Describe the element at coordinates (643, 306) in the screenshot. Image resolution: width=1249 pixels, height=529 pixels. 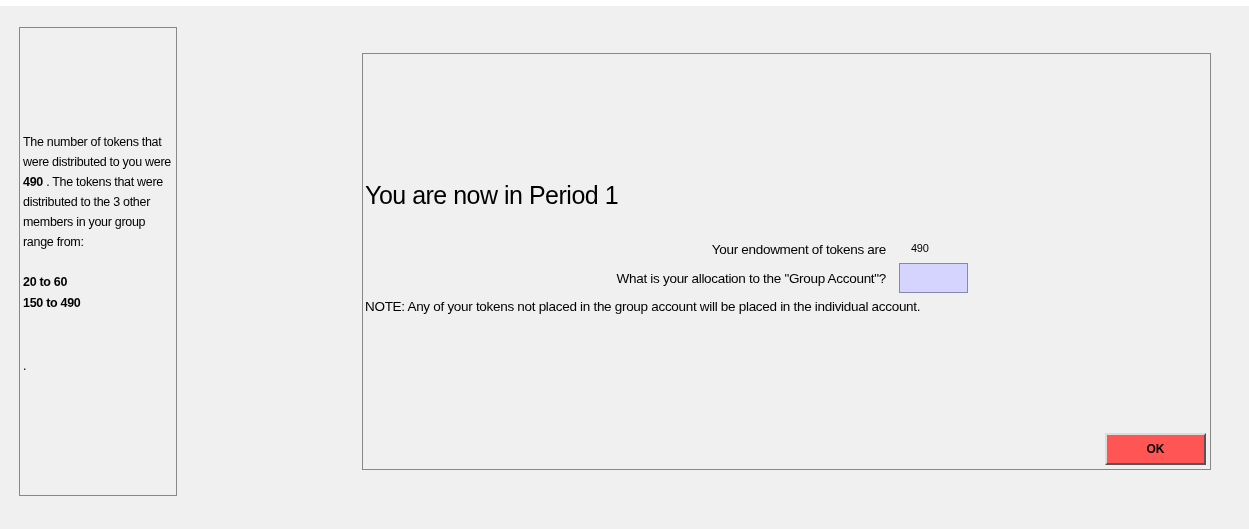
I see `note-text: NOTE: Any of your tokens not placed in the group account will be placed in the individual account.` at that location.